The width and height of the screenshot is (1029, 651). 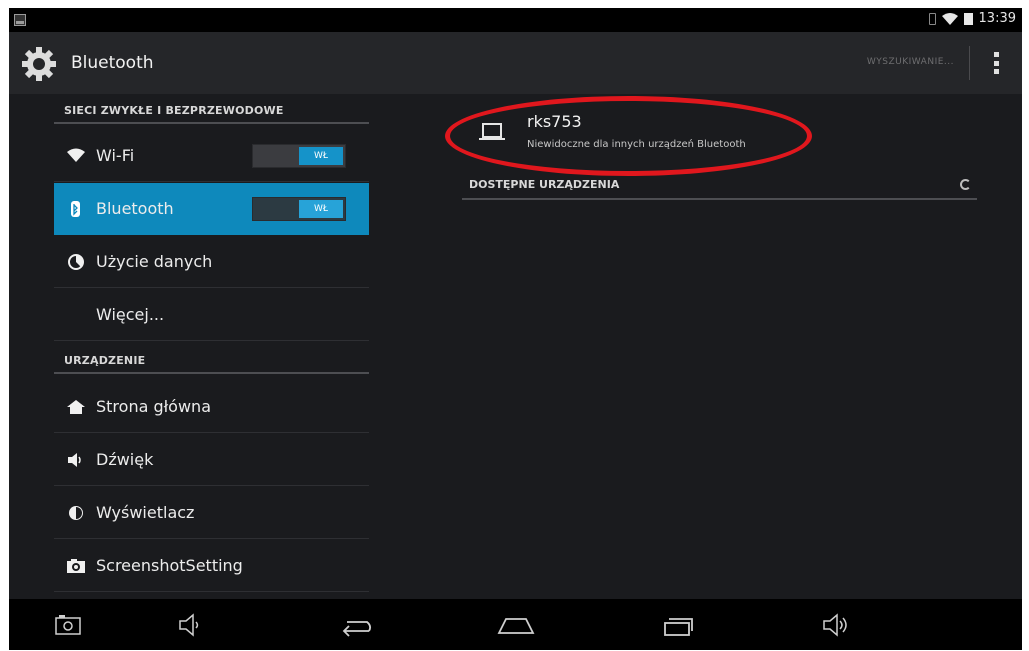 I want to click on navigation-bar, so click(x=515, y=624).